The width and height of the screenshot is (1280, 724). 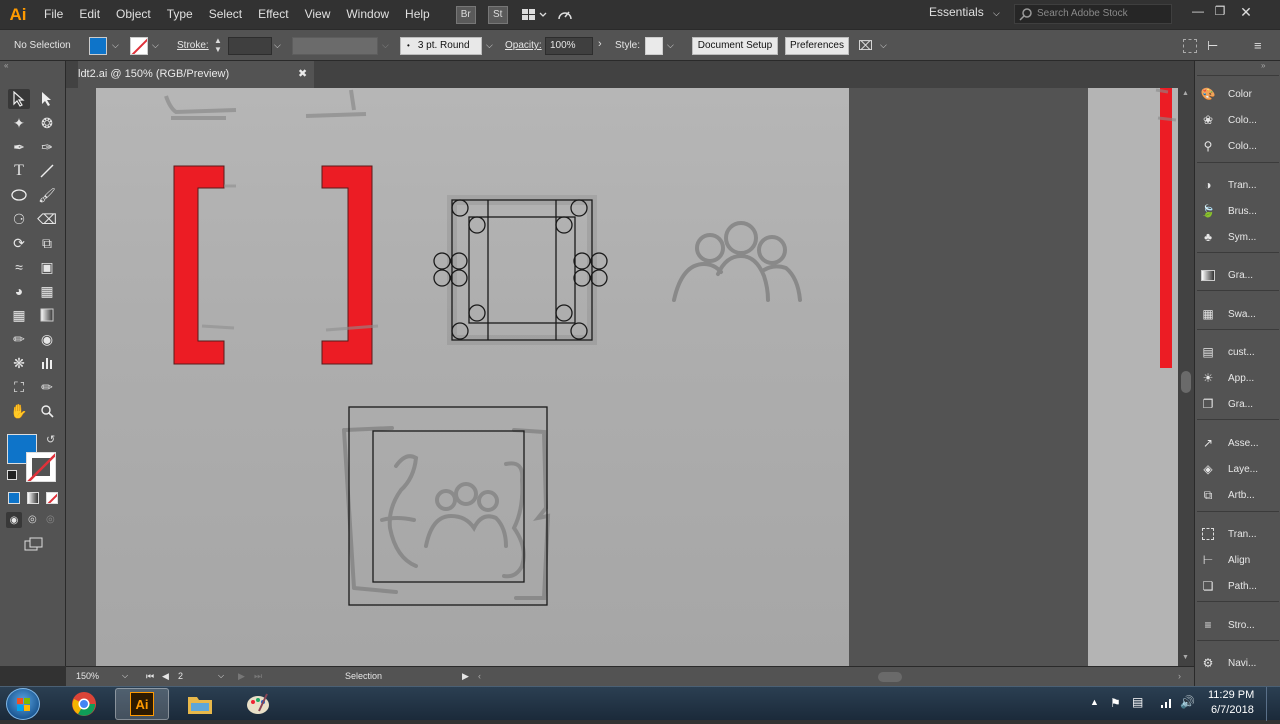 I want to click on zoom-level: 150%, so click(x=87, y=676).